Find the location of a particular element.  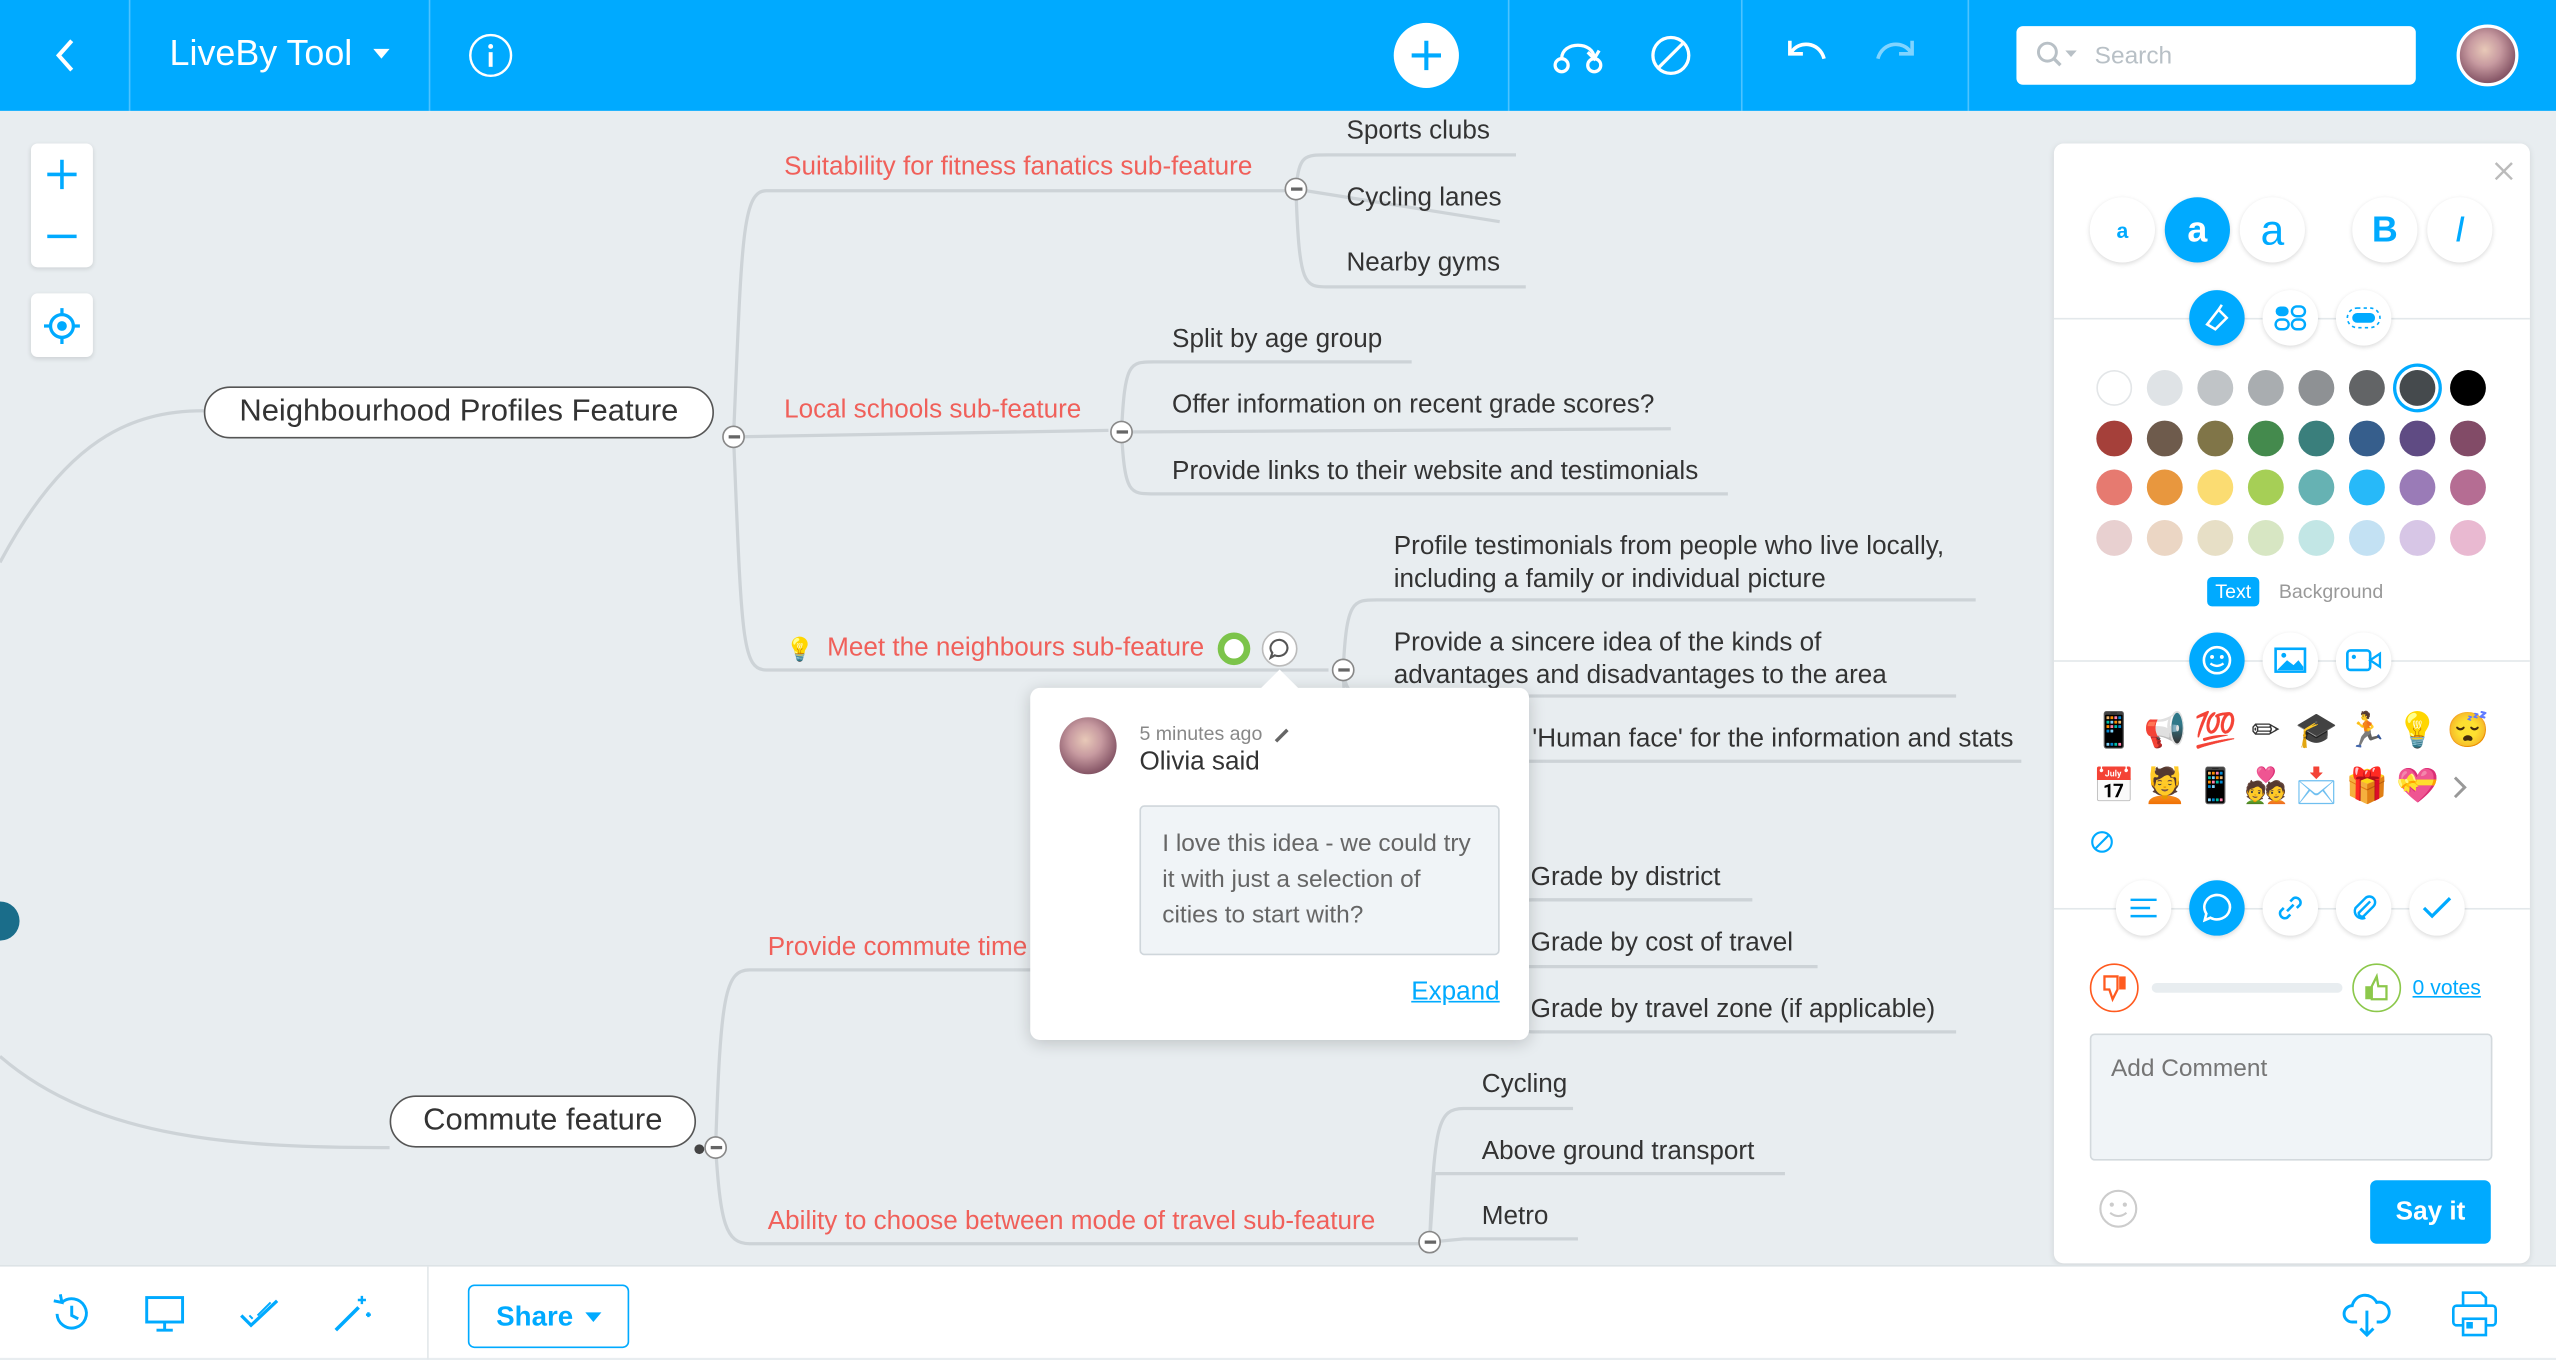

emoji-option: 📢 is located at coordinates (2165, 732).